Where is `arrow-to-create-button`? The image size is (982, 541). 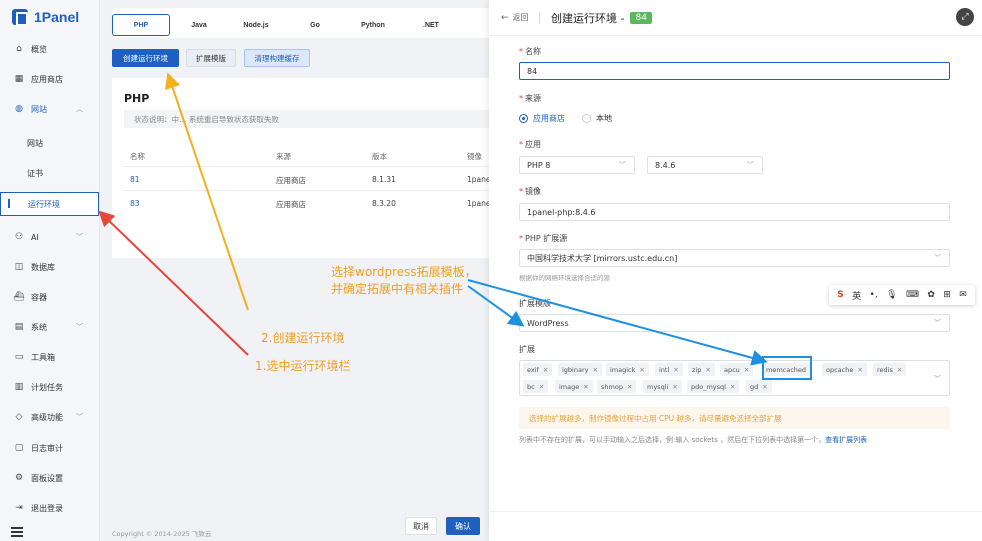 arrow-to-create-button is located at coordinates (206, 191).